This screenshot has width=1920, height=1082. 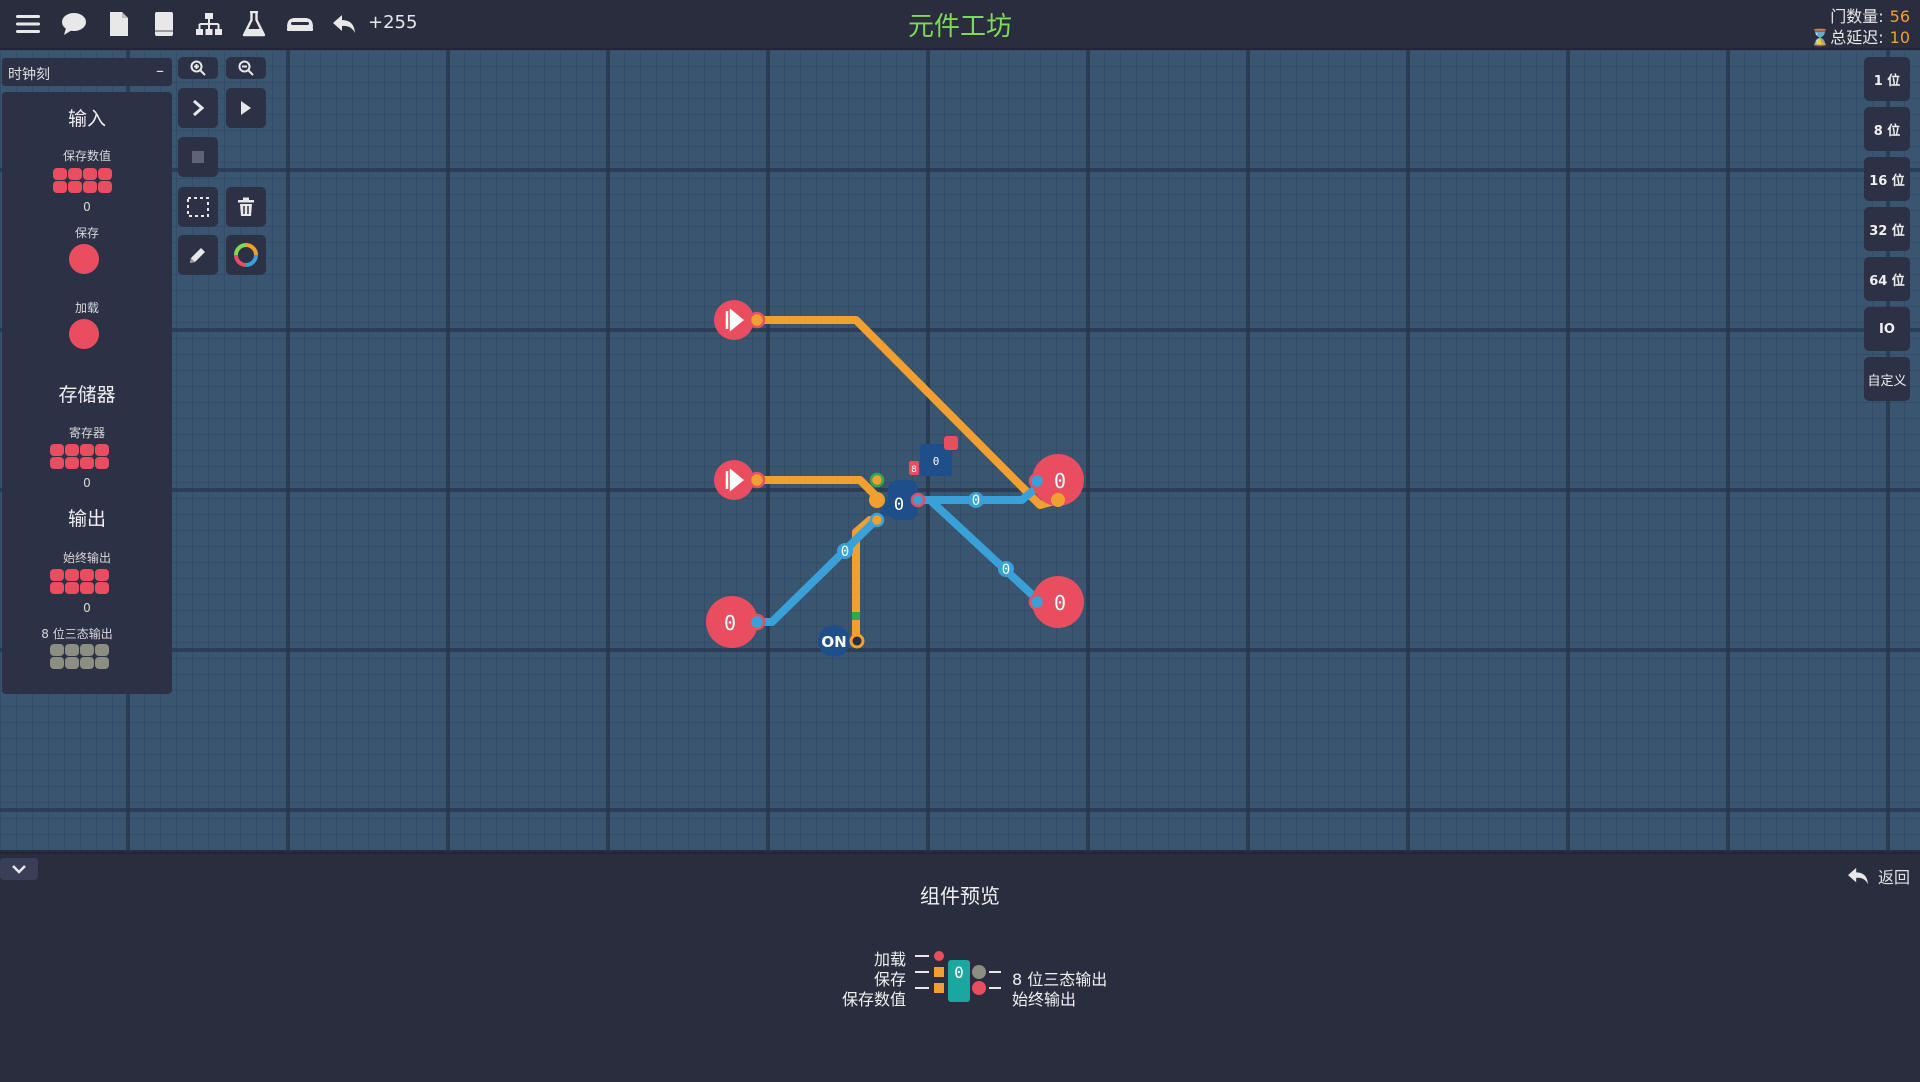 What do you see at coordinates (86, 308) in the screenshot?
I see `palette-item-label: 加载` at bounding box center [86, 308].